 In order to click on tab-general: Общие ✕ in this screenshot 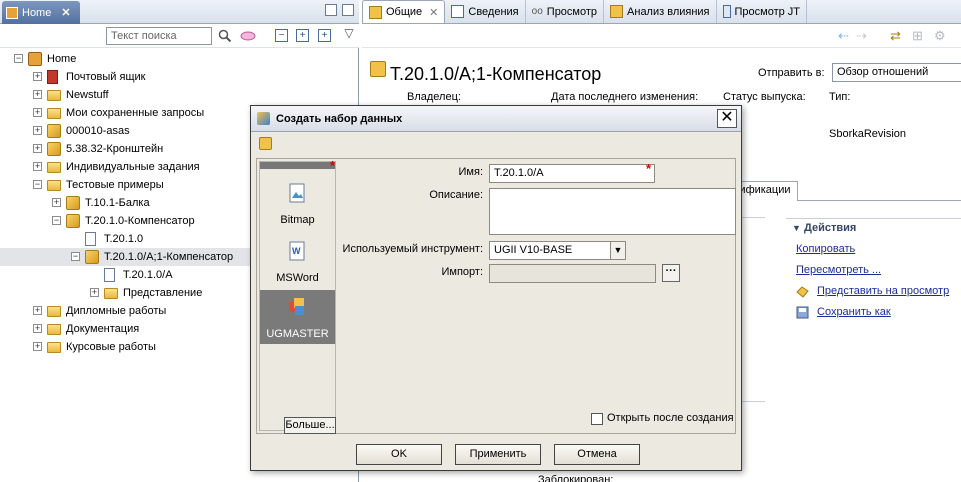, I will do `click(404, 11)`.